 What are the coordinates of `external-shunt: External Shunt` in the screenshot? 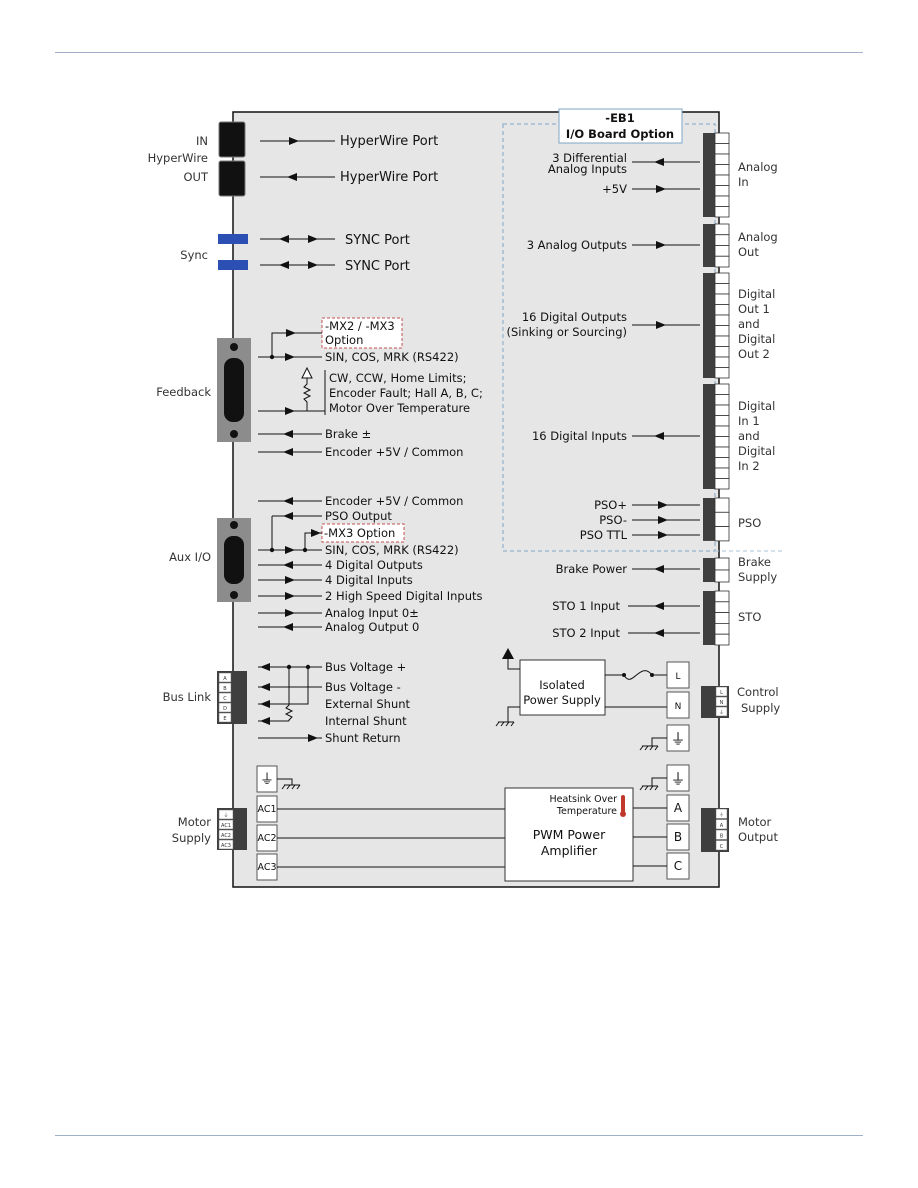 It's located at (368, 704).